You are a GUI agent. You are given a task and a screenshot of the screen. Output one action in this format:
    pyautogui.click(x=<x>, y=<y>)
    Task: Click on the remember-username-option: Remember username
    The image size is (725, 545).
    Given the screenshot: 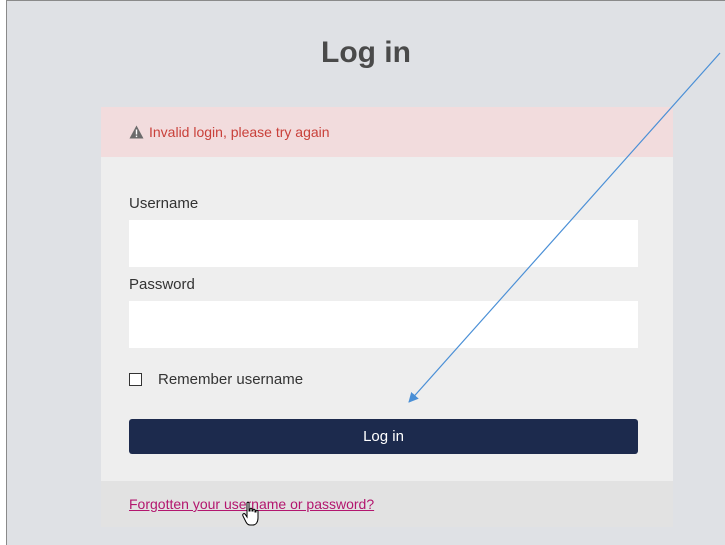 What is the action you would take?
    pyautogui.click(x=216, y=379)
    